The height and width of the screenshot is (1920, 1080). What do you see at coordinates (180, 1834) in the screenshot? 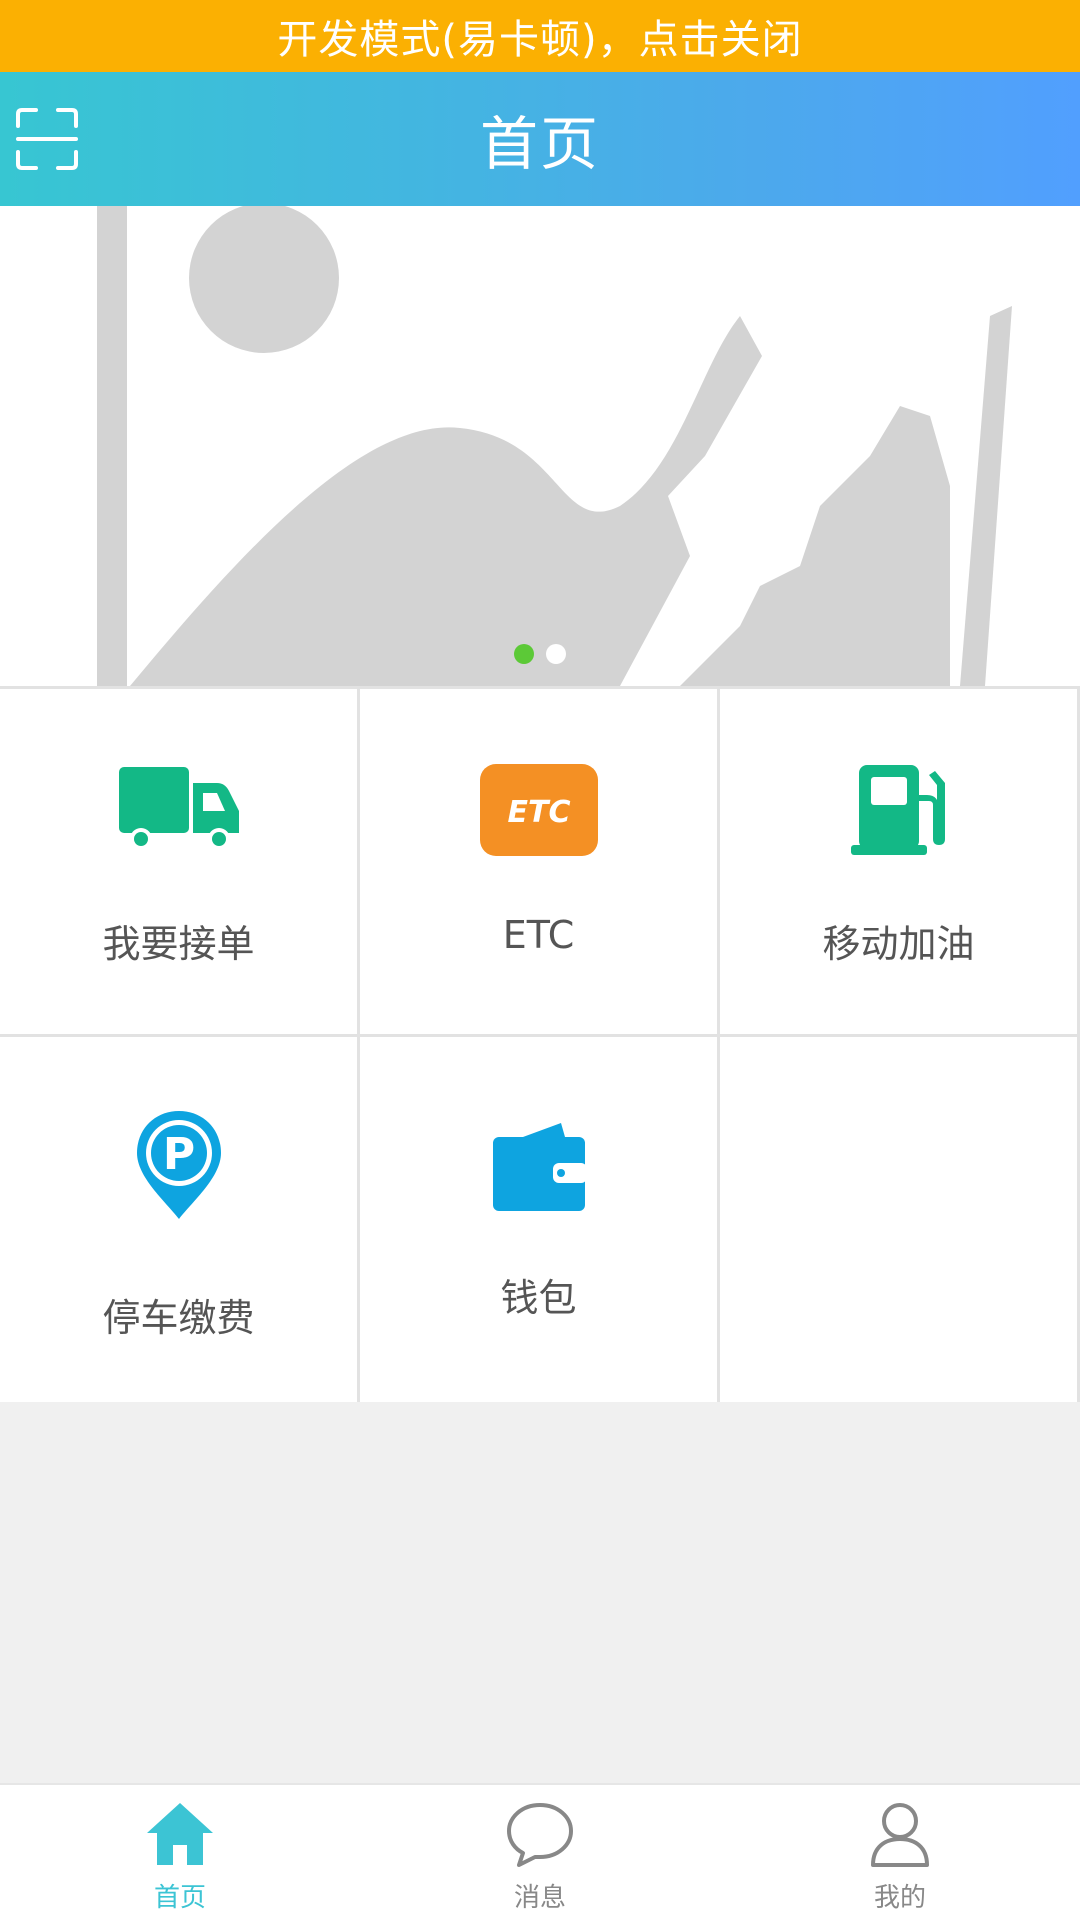
I see `home-icon` at bounding box center [180, 1834].